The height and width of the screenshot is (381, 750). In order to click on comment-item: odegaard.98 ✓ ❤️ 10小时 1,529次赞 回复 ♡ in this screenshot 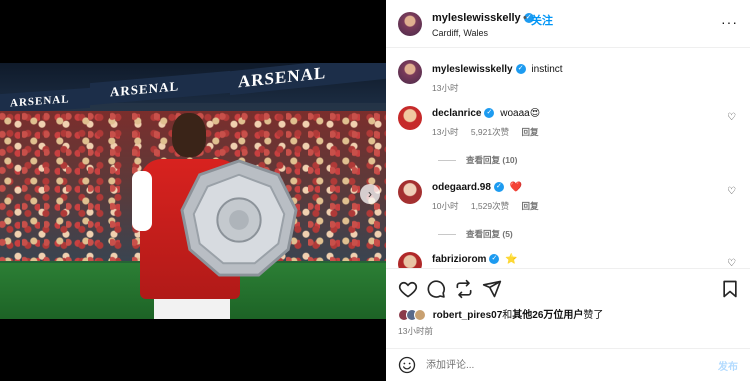, I will do `click(568, 200)`.